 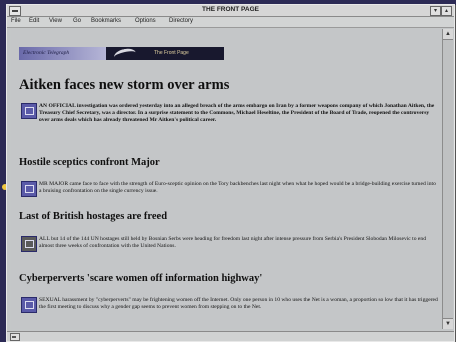 I want to click on menu-view: View, so click(x=55, y=21).